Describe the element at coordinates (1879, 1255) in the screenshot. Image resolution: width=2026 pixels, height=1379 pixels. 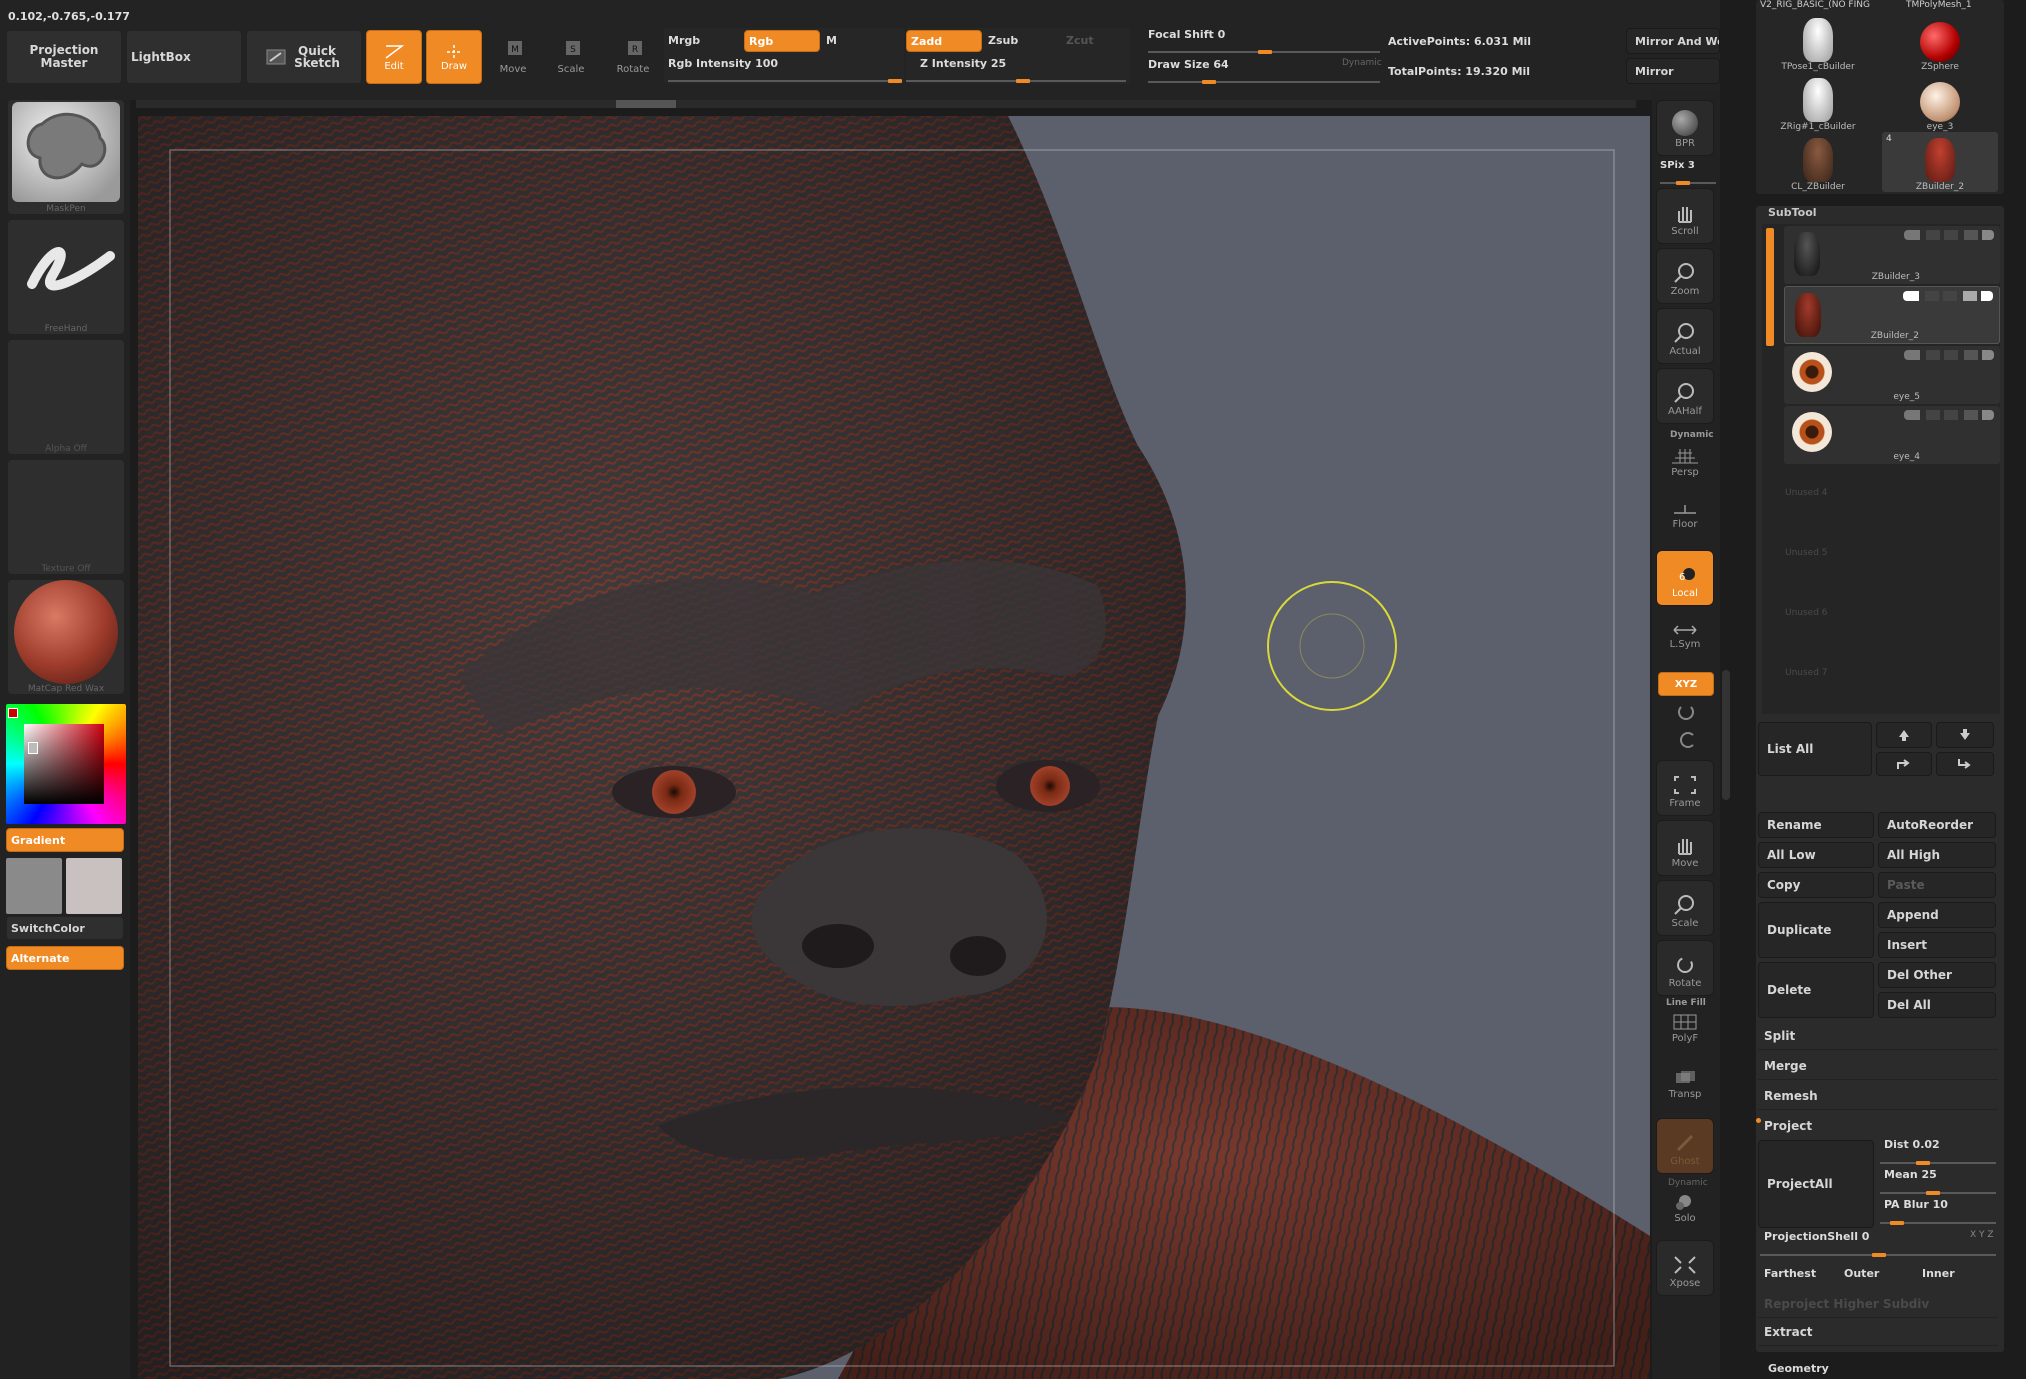
I see `projection-shell-knob` at that location.